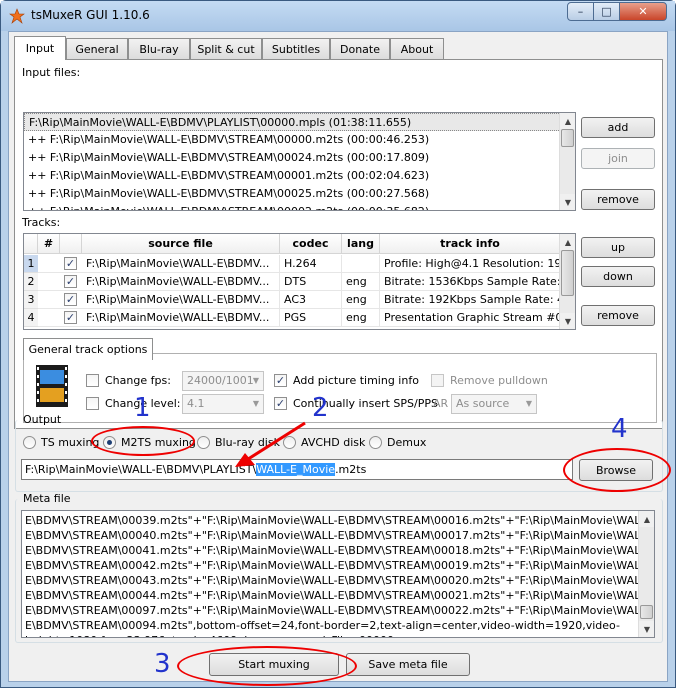 Image resolution: width=676 pixels, height=688 pixels. Describe the element at coordinates (361, 244) in the screenshot. I see `column-header-lang: lang` at that location.